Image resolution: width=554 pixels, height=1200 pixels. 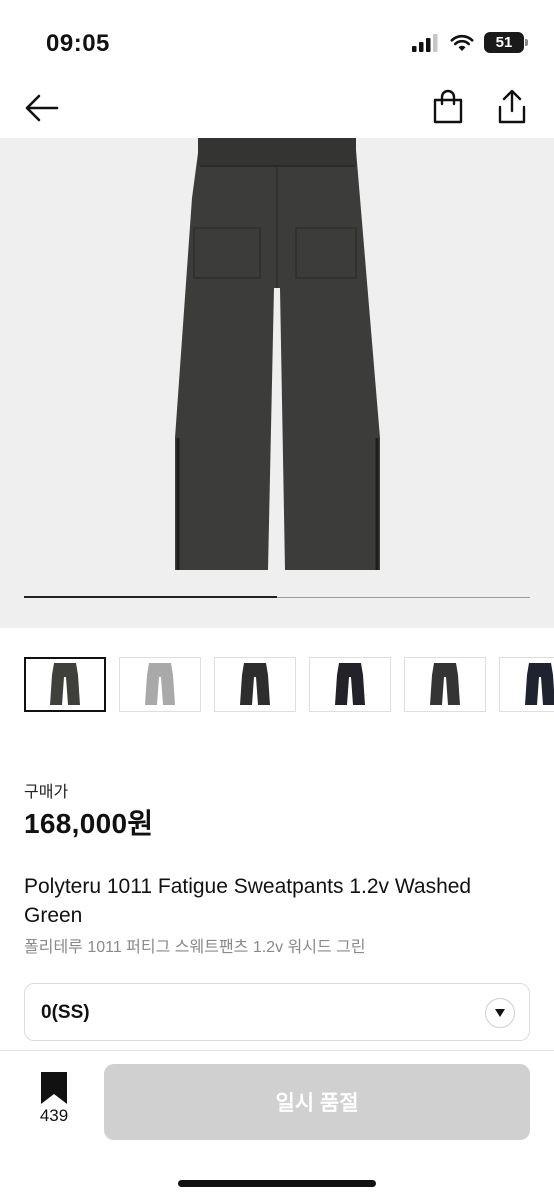 I want to click on price-value: 168,000원, so click(x=89, y=823).